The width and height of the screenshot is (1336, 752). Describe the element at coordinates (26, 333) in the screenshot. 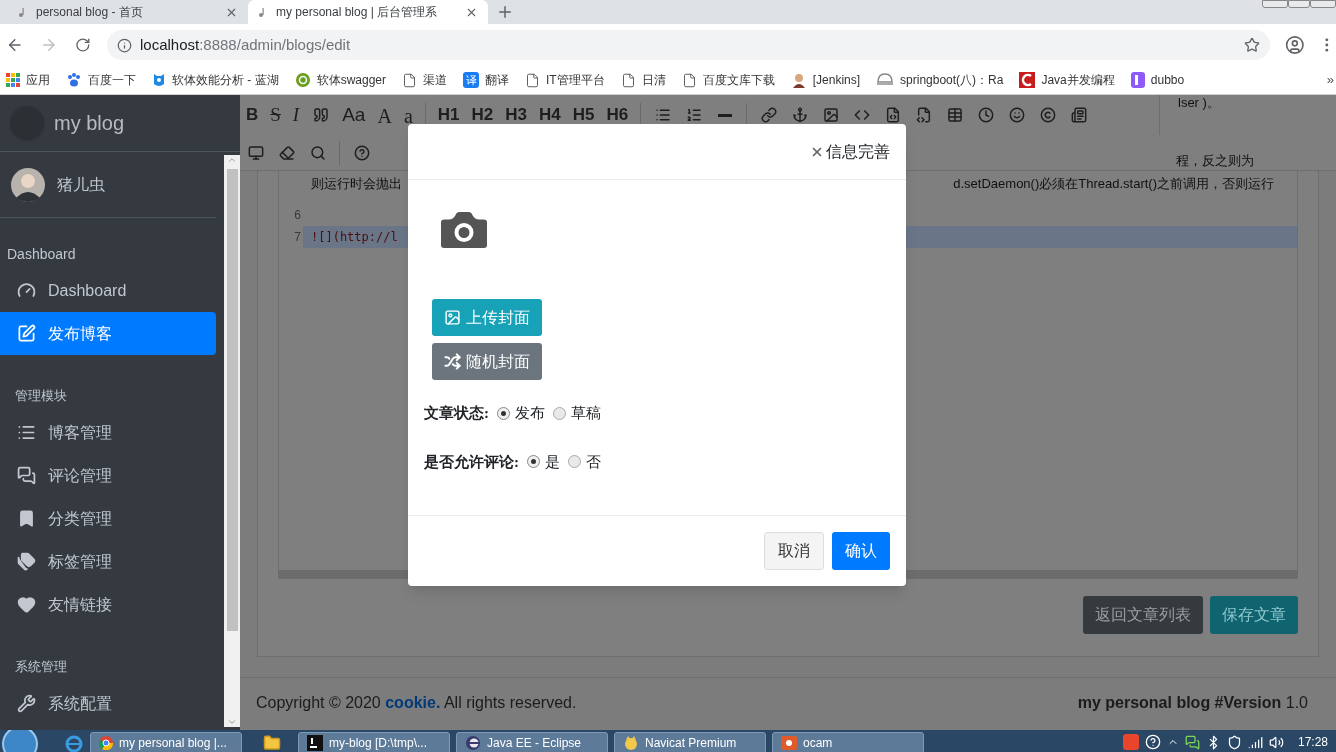

I see `edit-icon` at that location.